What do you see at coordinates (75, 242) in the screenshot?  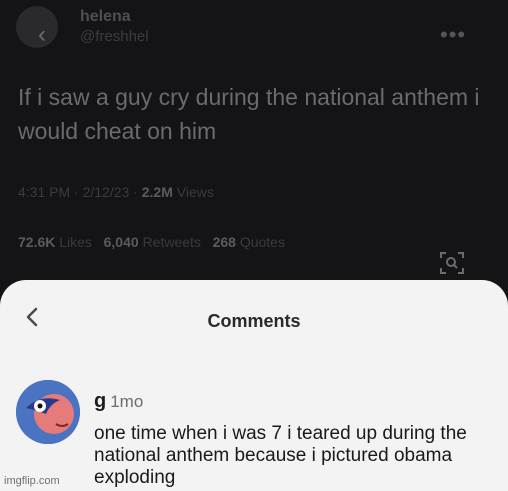 I see `likes-label: Likes` at bounding box center [75, 242].